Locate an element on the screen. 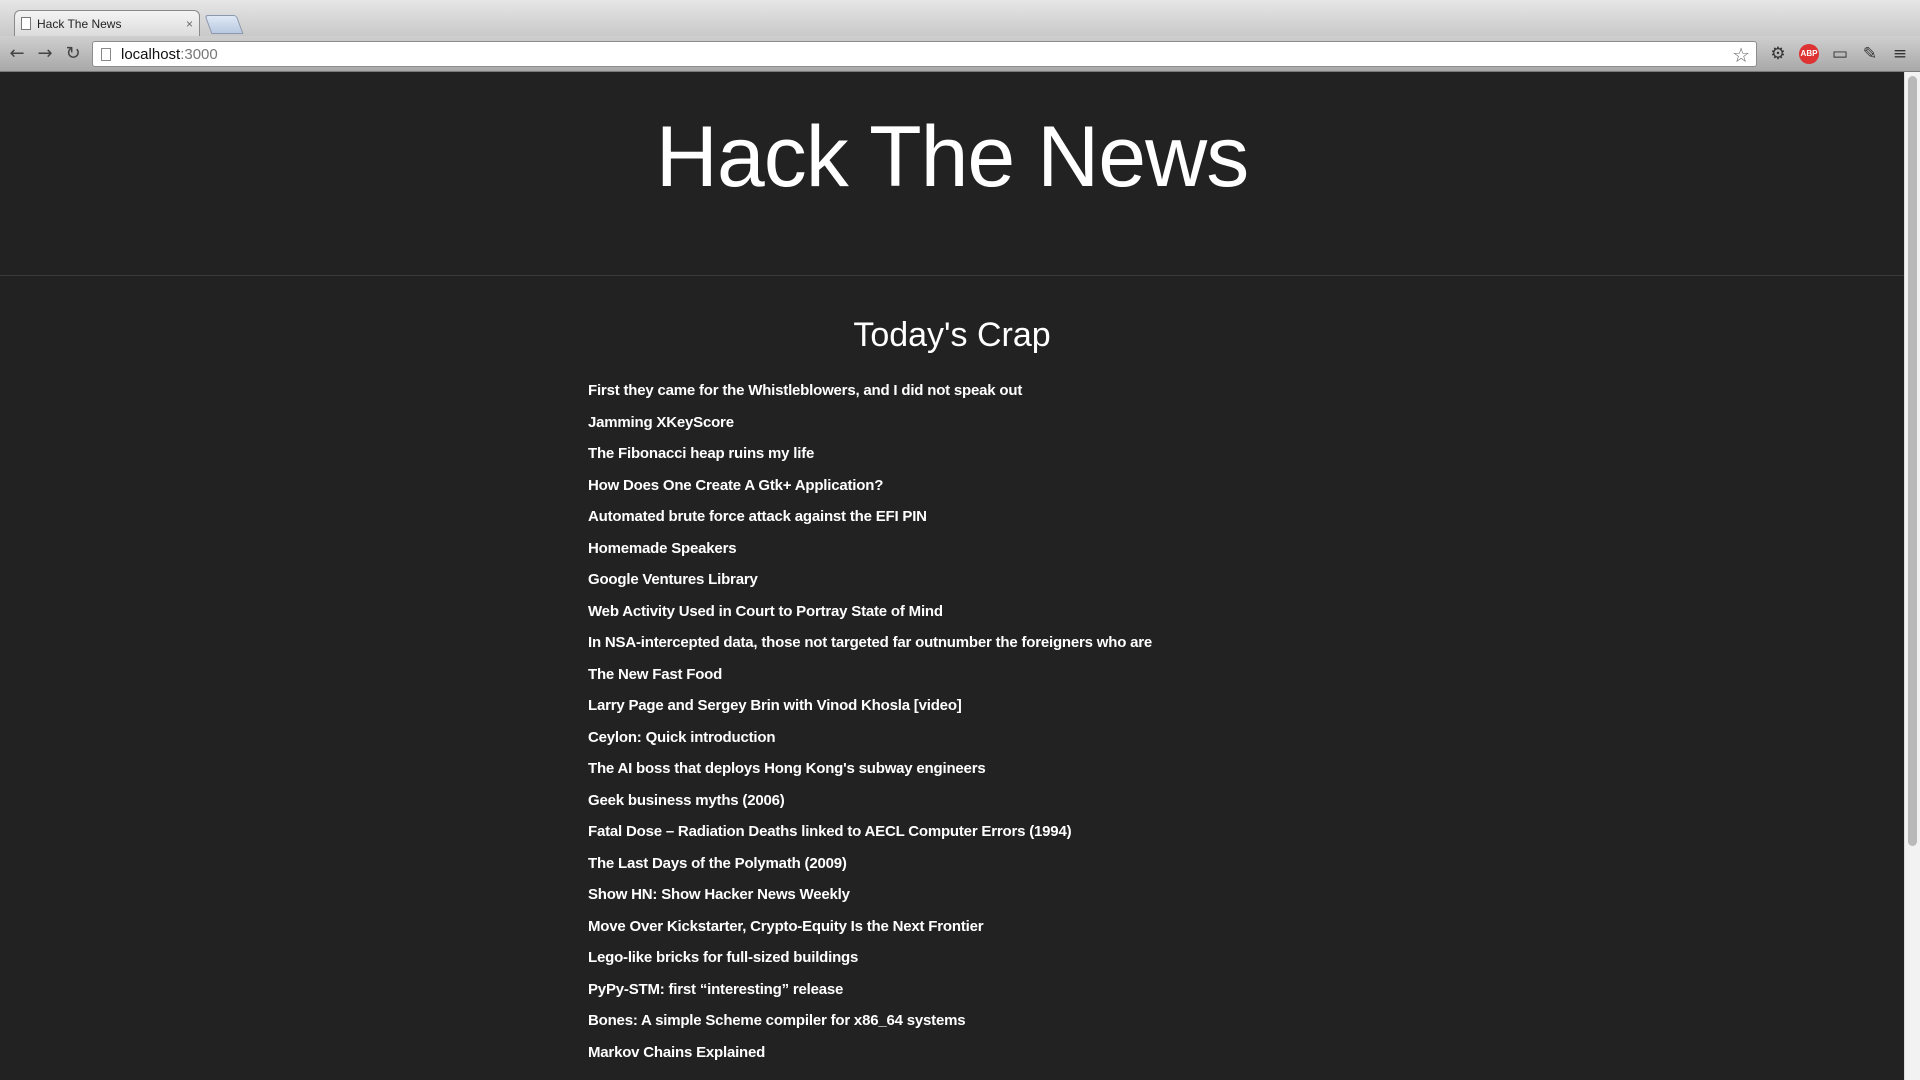 The image size is (1920, 1080). cast-icon: ▭ is located at coordinates (1840, 54).